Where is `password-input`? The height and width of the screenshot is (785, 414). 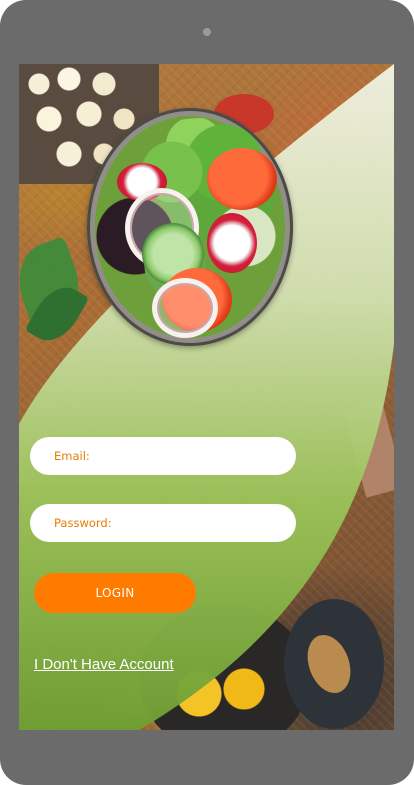 password-input is located at coordinates (163, 523).